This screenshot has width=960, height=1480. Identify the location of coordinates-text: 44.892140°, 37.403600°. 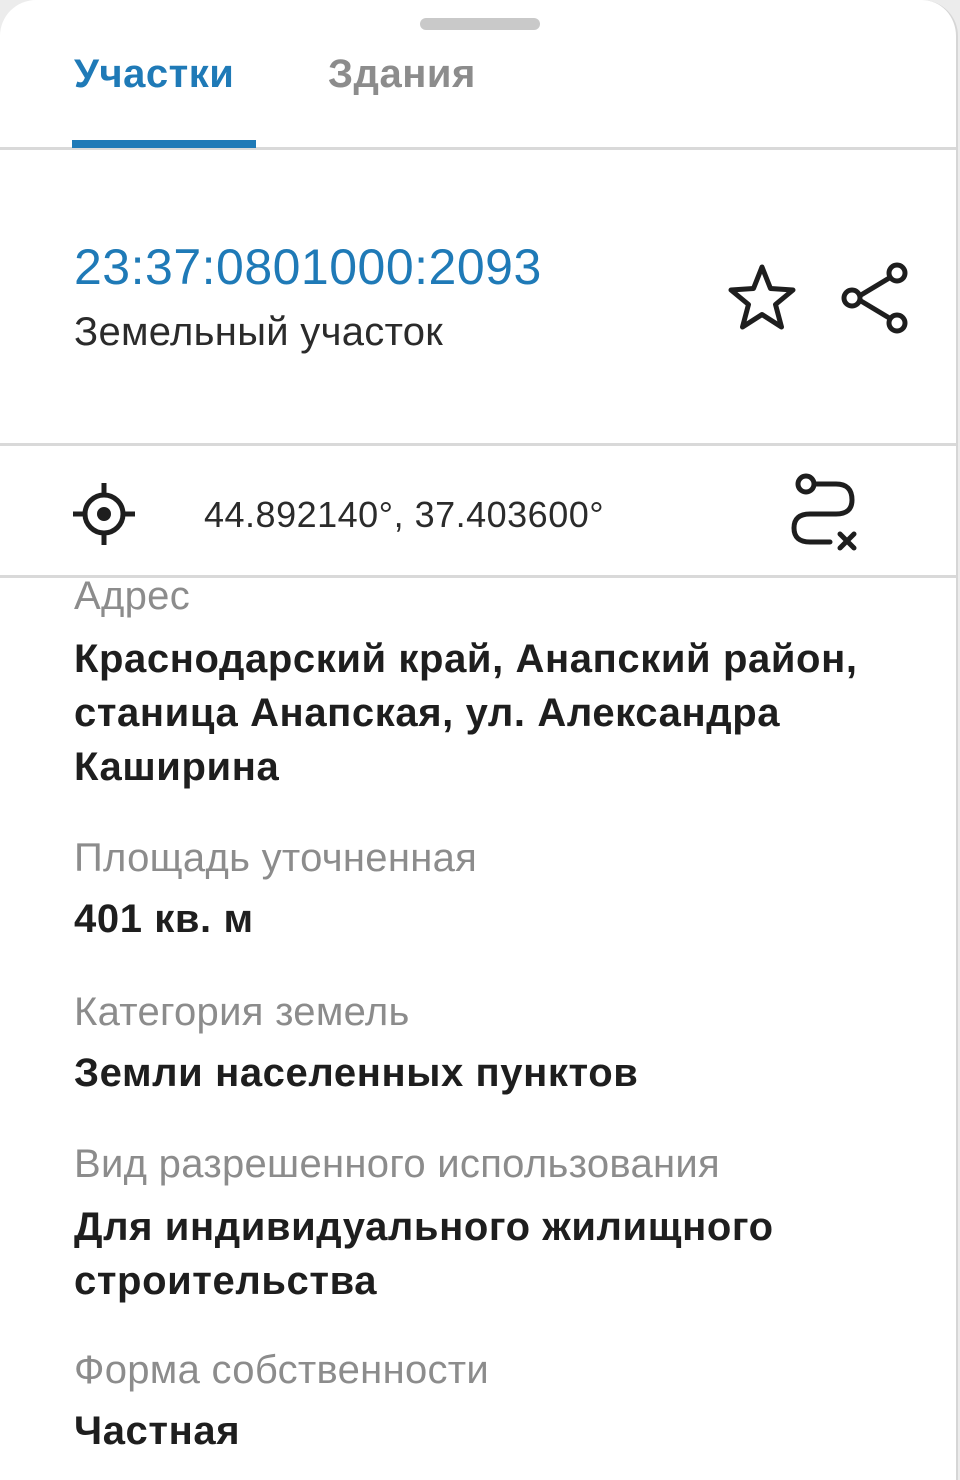
(404, 515).